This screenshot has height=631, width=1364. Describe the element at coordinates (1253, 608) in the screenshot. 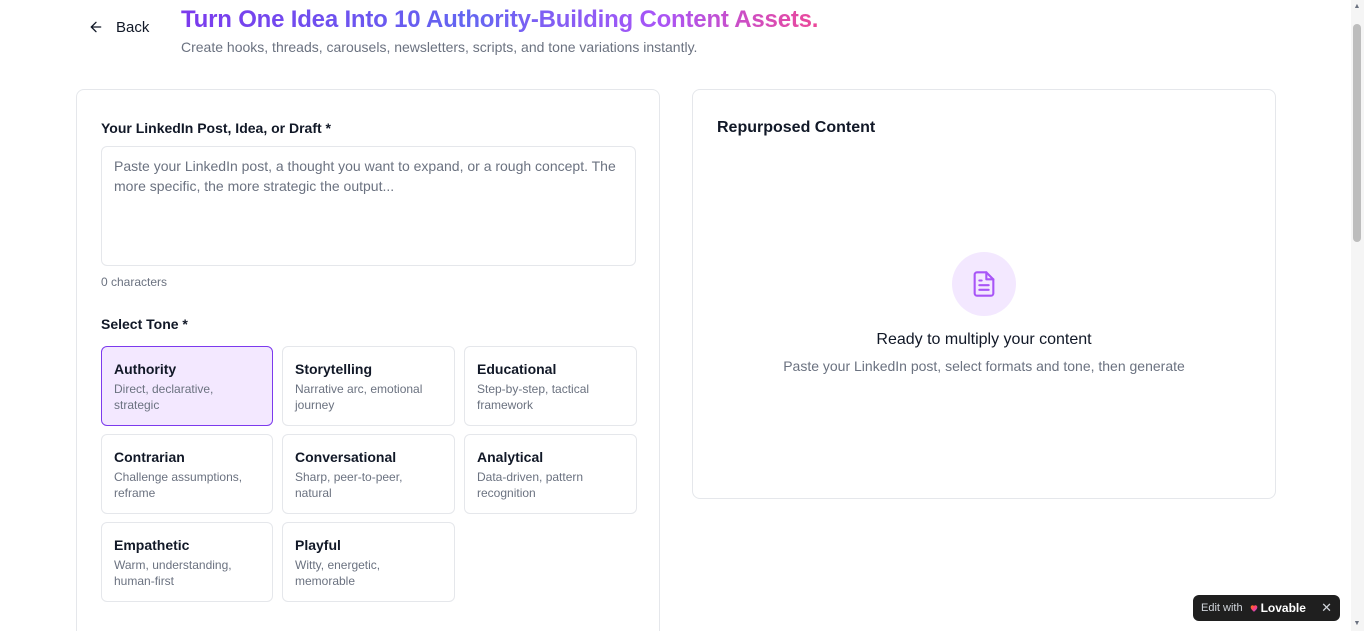

I see `lovable-heart-icon` at that location.